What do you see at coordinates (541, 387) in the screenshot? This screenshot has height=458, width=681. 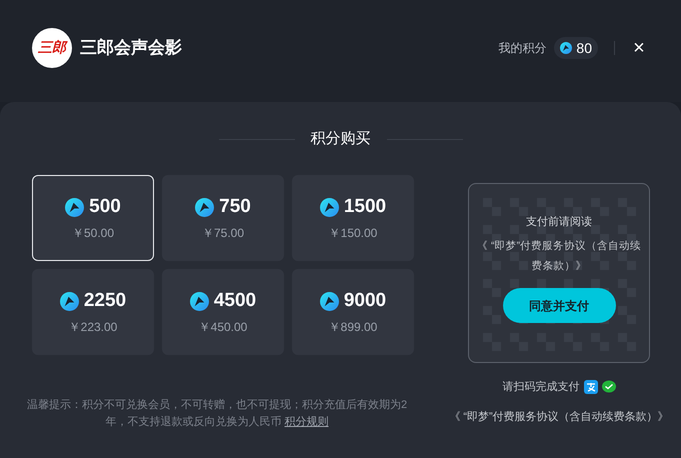 I see `scan-hint: 请扫码完成支付` at bounding box center [541, 387].